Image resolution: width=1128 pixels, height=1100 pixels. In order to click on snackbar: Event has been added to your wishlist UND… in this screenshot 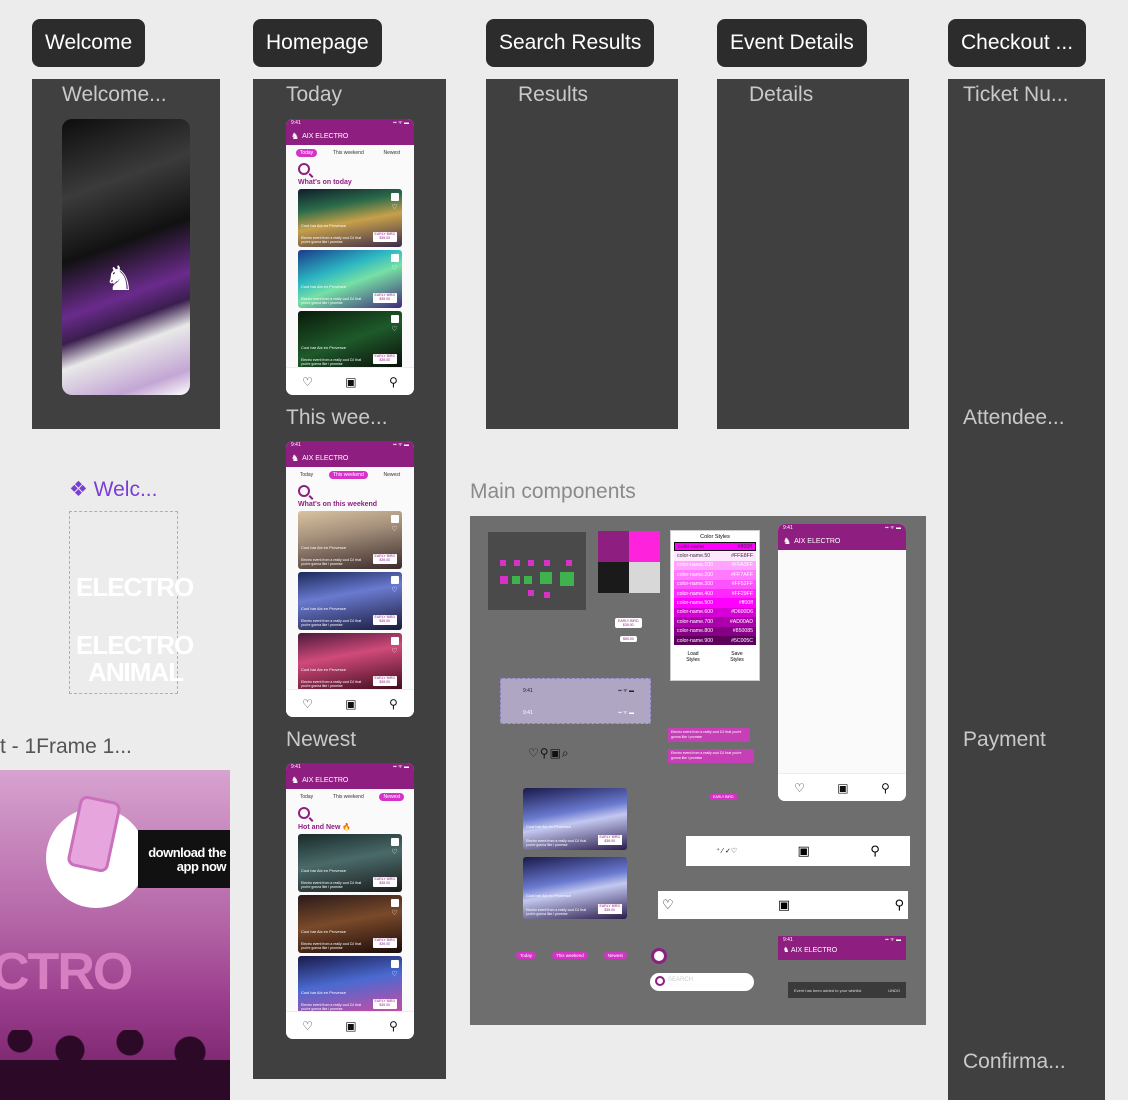, I will do `click(847, 990)`.